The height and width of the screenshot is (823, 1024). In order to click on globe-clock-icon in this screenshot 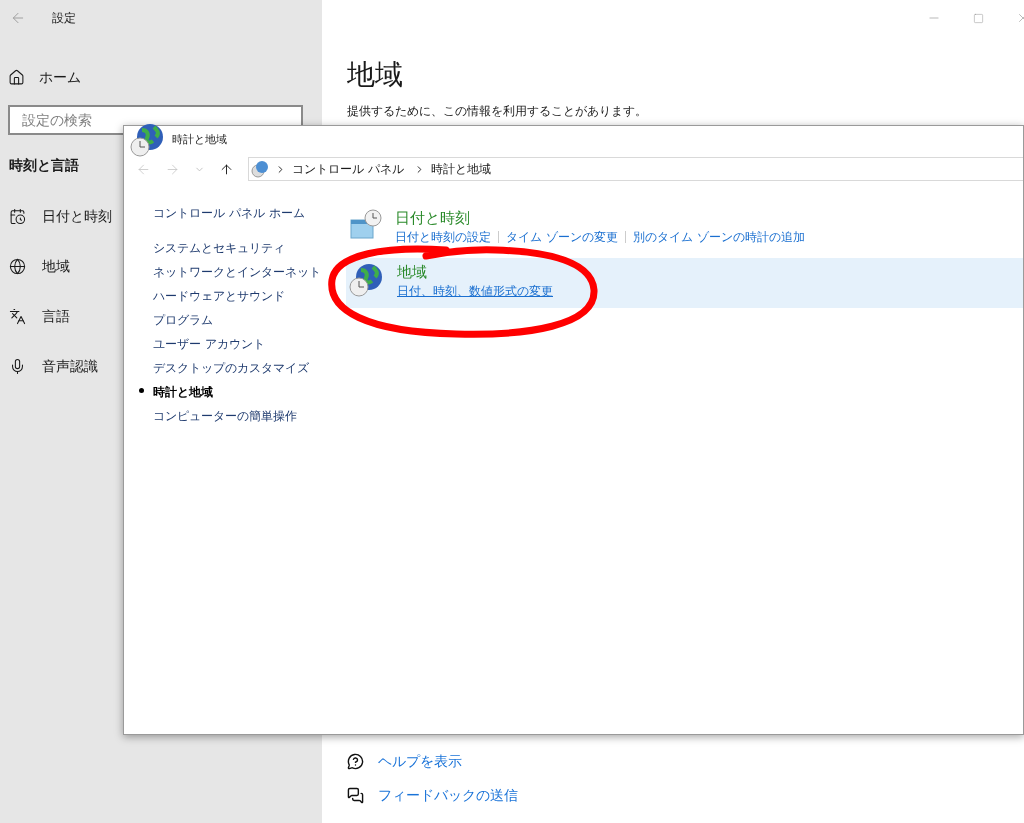, I will do `click(367, 280)`.